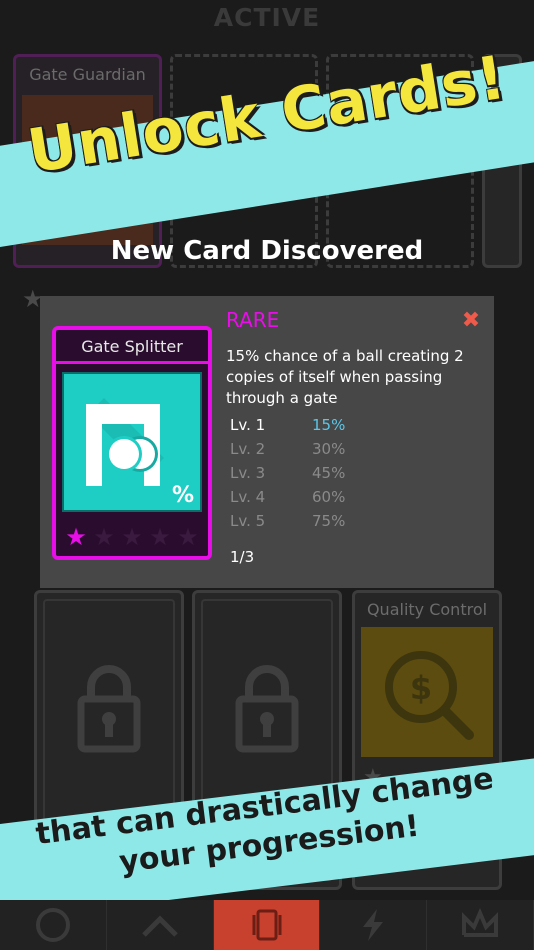  I want to click on level-label: Lv. 2, so click(248, 449).